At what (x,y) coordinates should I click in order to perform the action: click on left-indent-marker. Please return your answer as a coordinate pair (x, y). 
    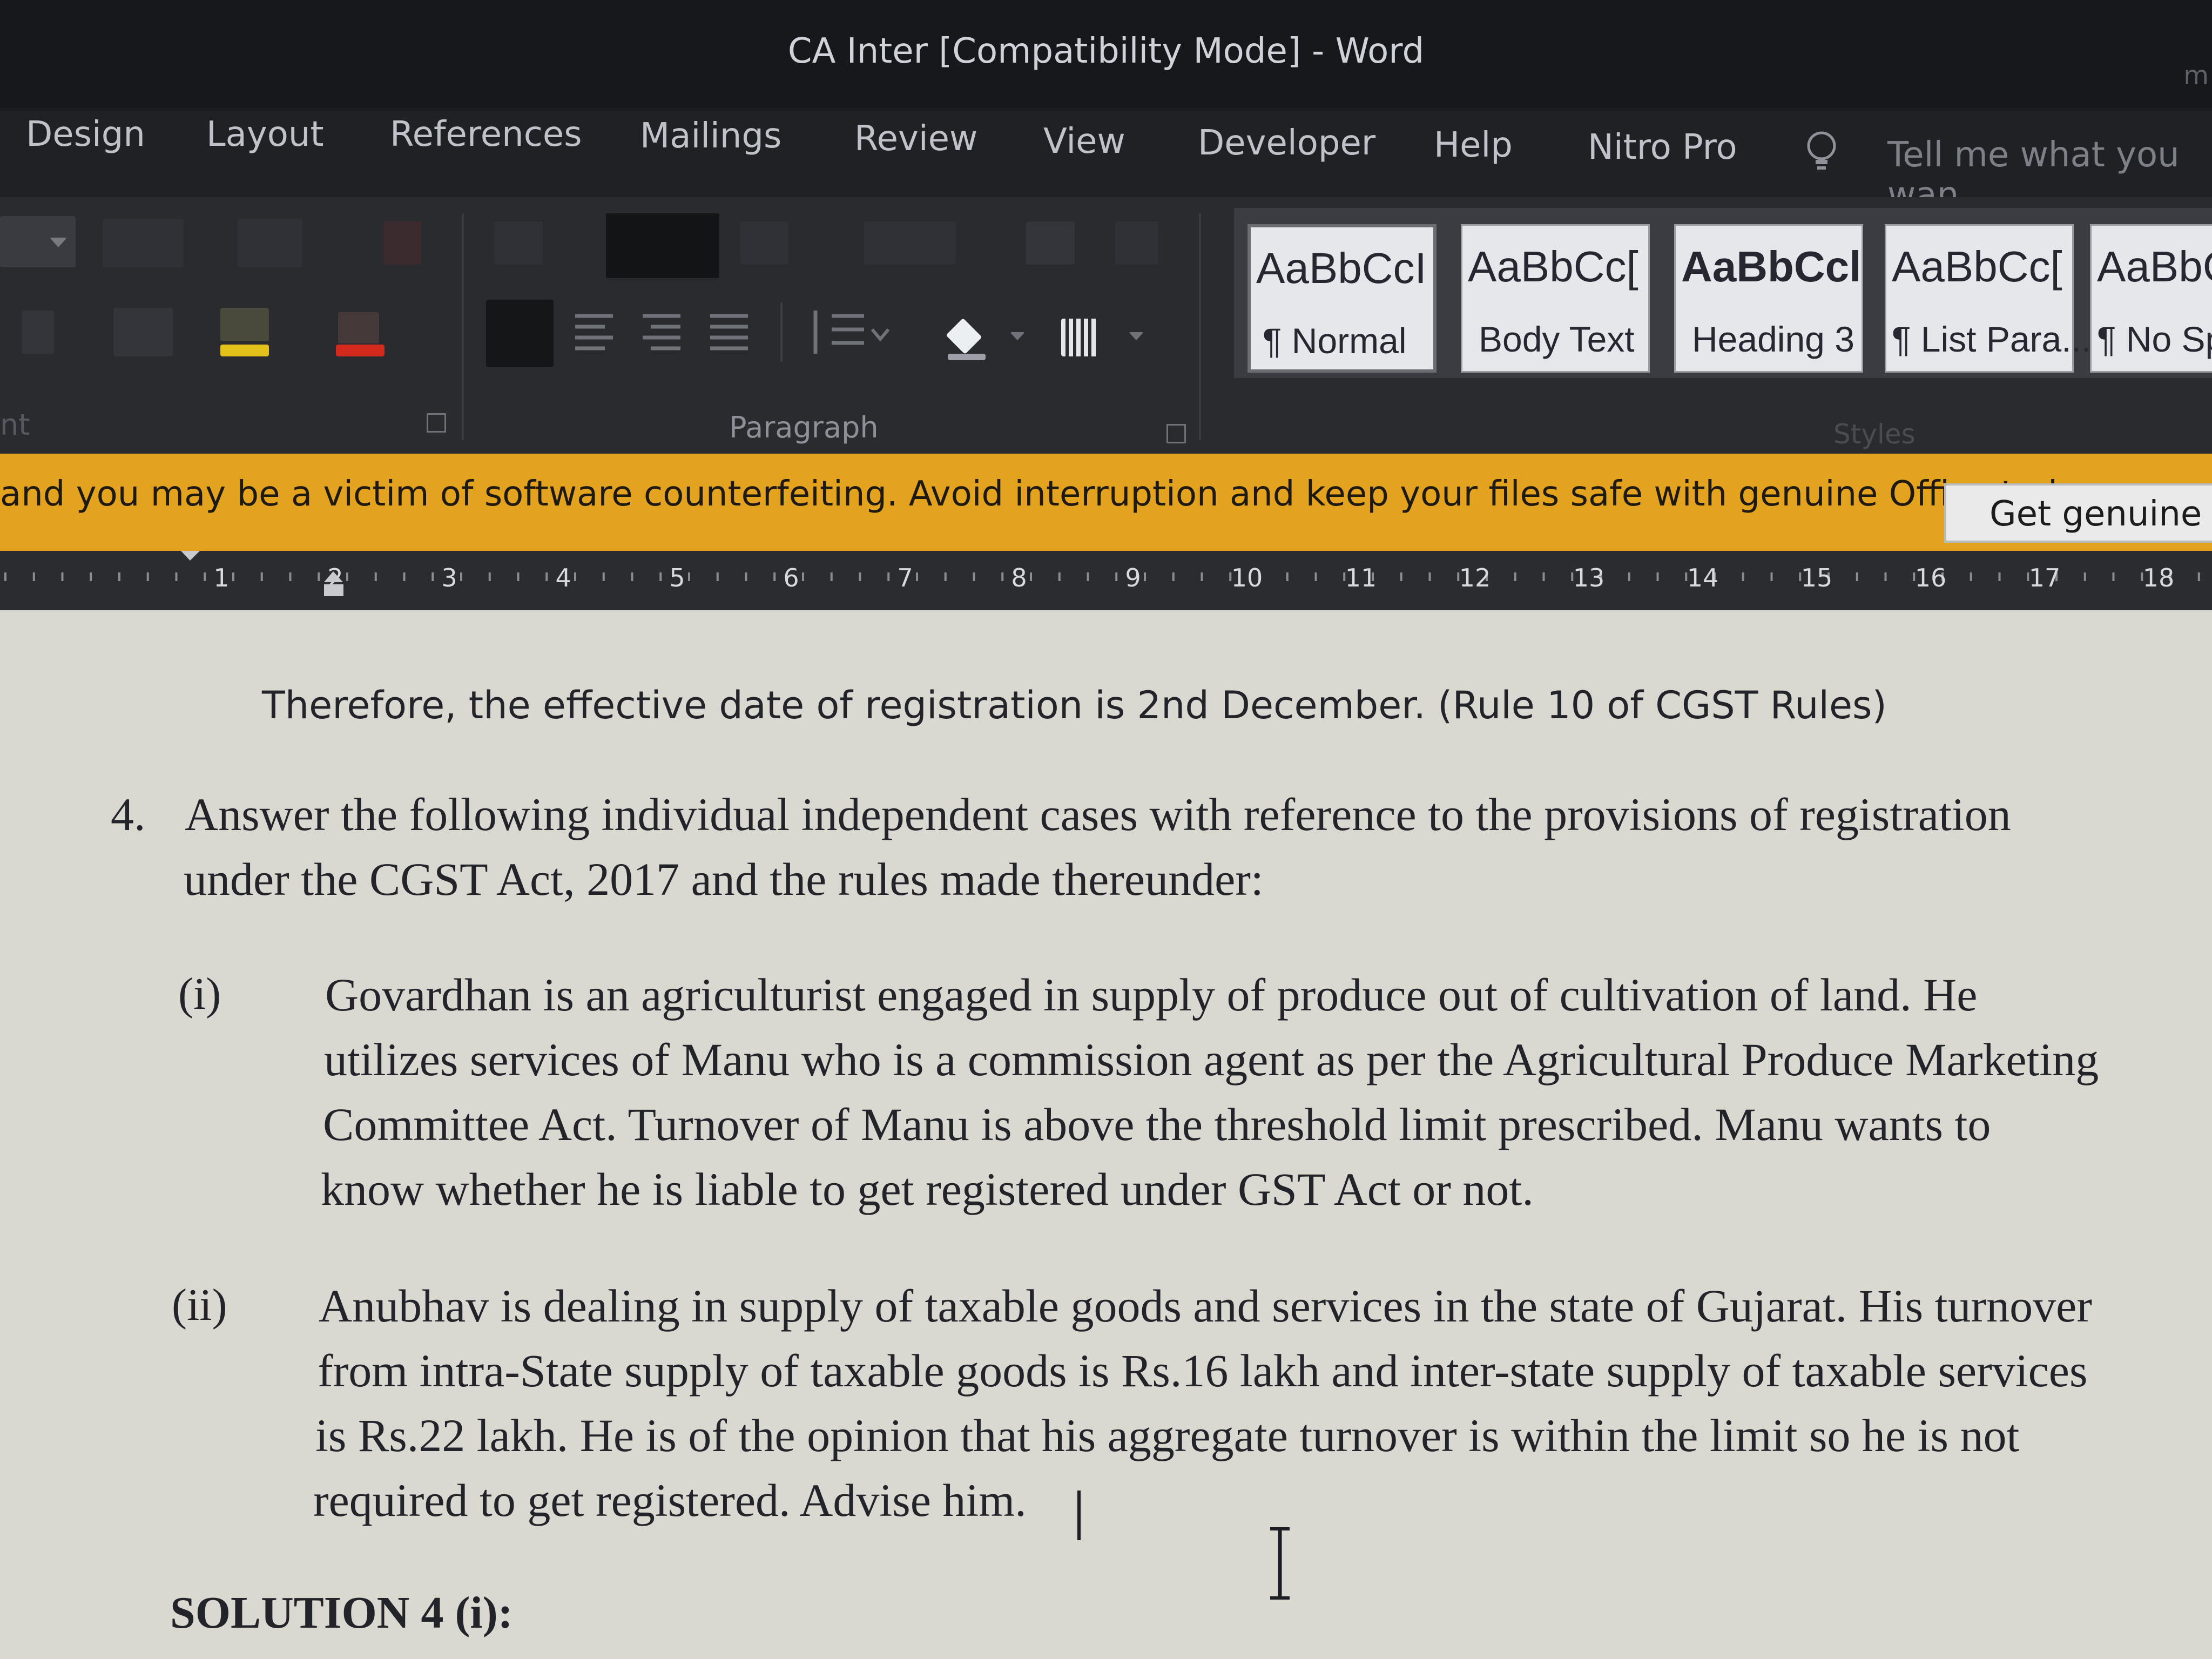
    Looking at the image, I should click on (333, 590).